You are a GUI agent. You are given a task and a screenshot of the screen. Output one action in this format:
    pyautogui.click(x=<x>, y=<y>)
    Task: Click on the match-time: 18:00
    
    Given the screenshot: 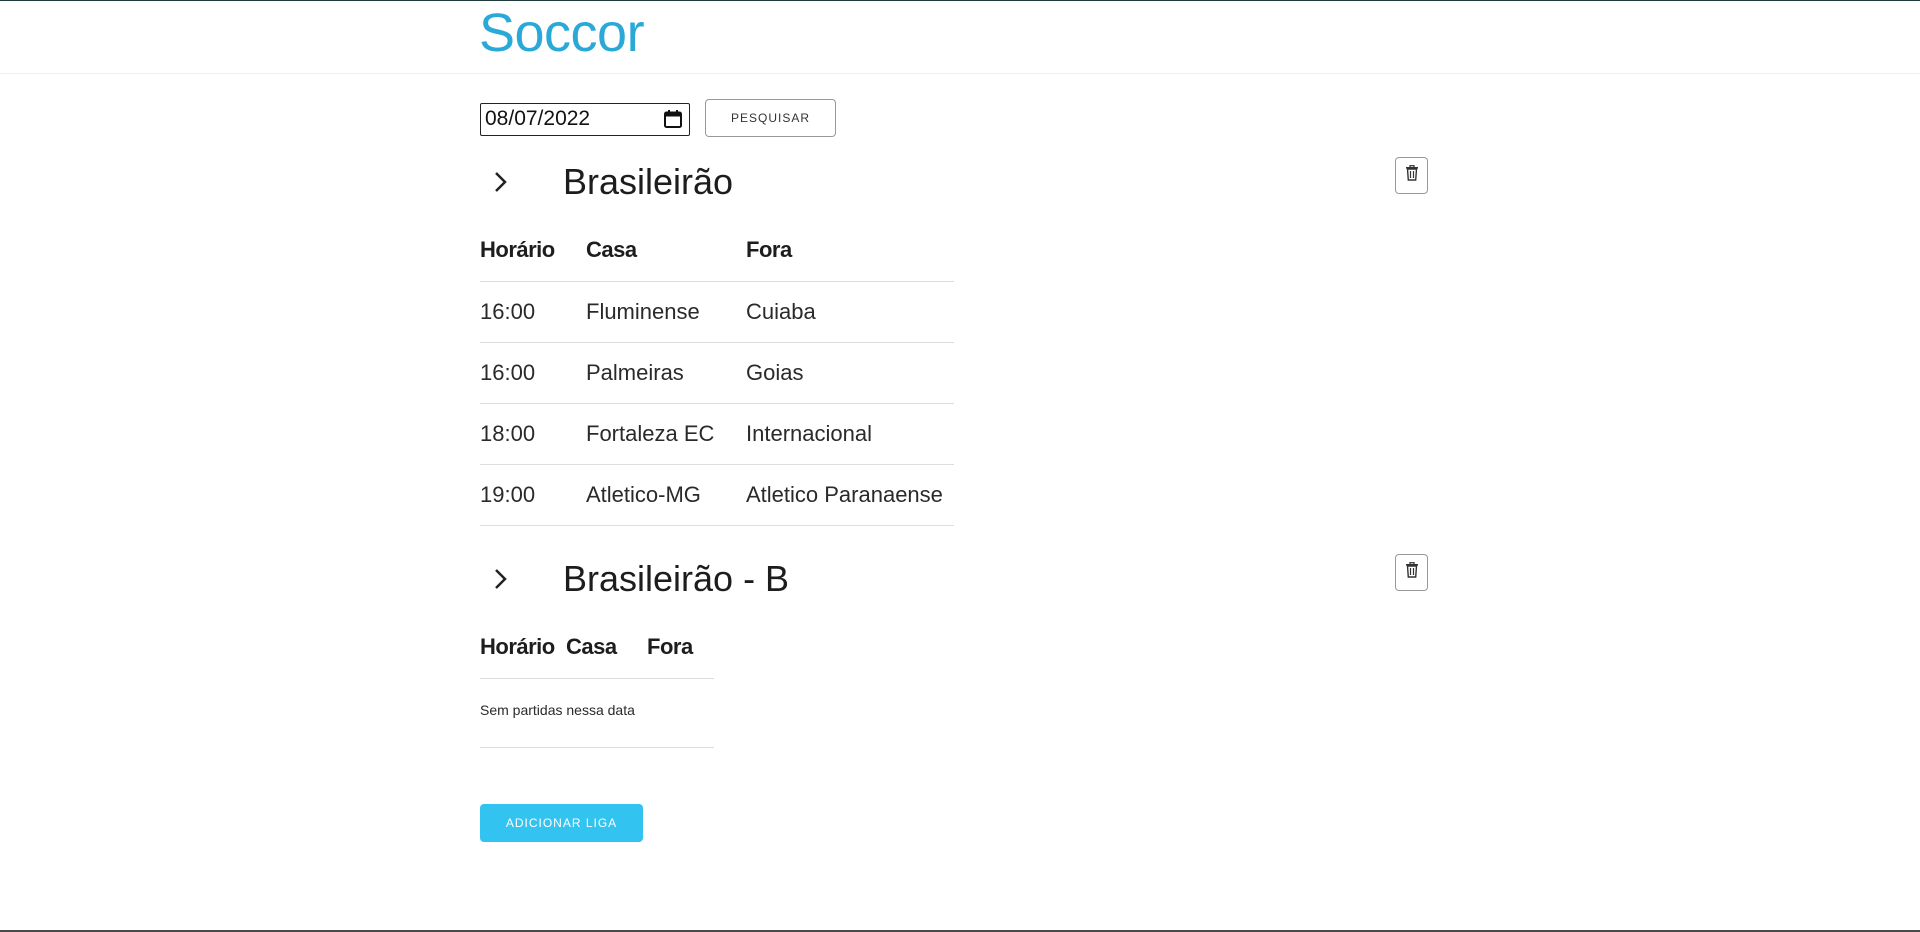 What is the action you would take?
    pyautogui.click(x=533, y=434)
    